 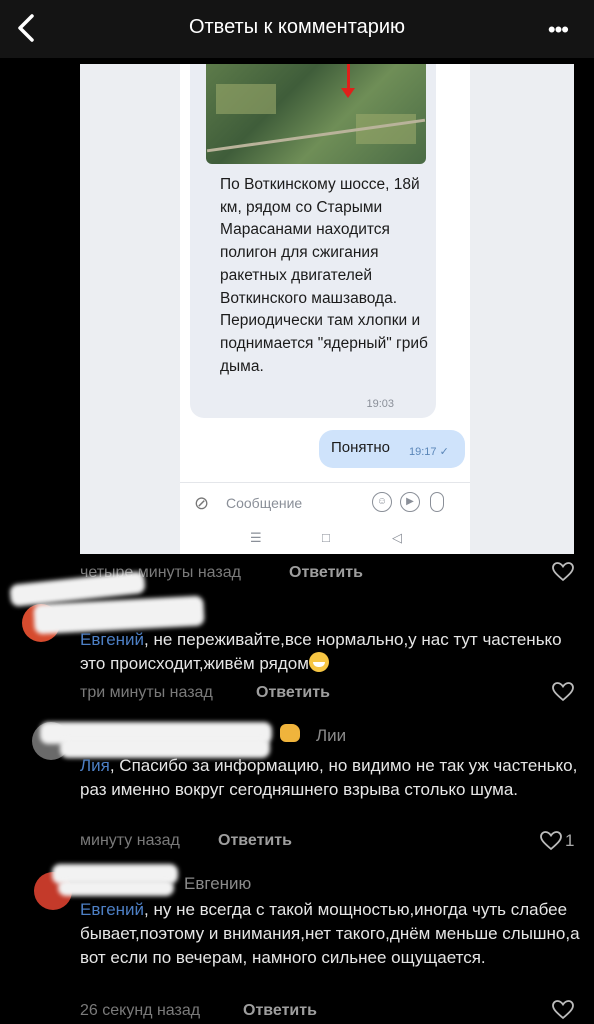 I want to click on grinning-emoji-icon, so click(x=318, y=662).